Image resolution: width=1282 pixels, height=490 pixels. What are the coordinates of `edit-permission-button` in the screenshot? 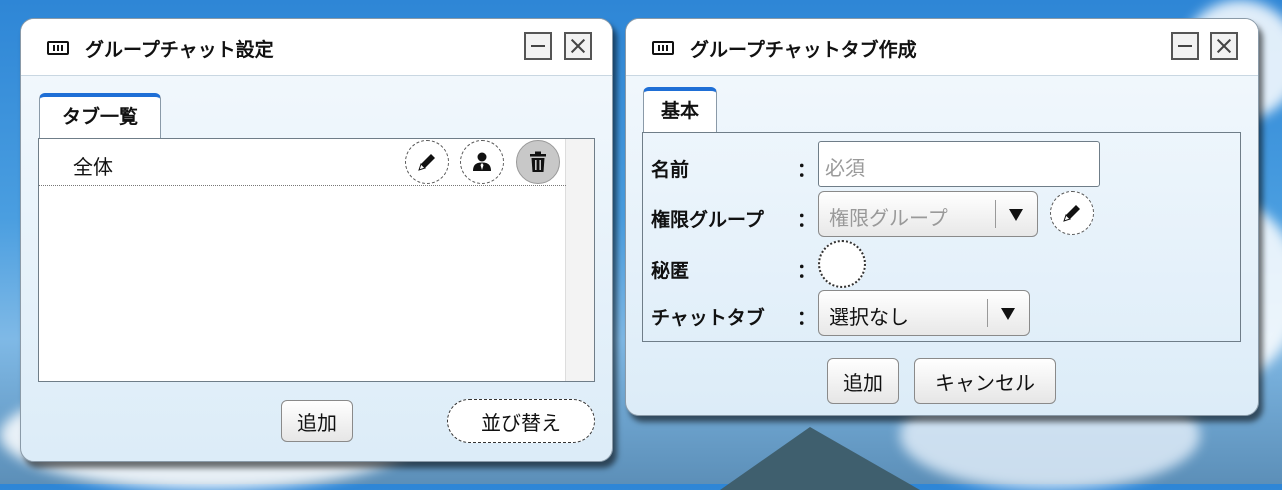 It's located at (1072, 213).